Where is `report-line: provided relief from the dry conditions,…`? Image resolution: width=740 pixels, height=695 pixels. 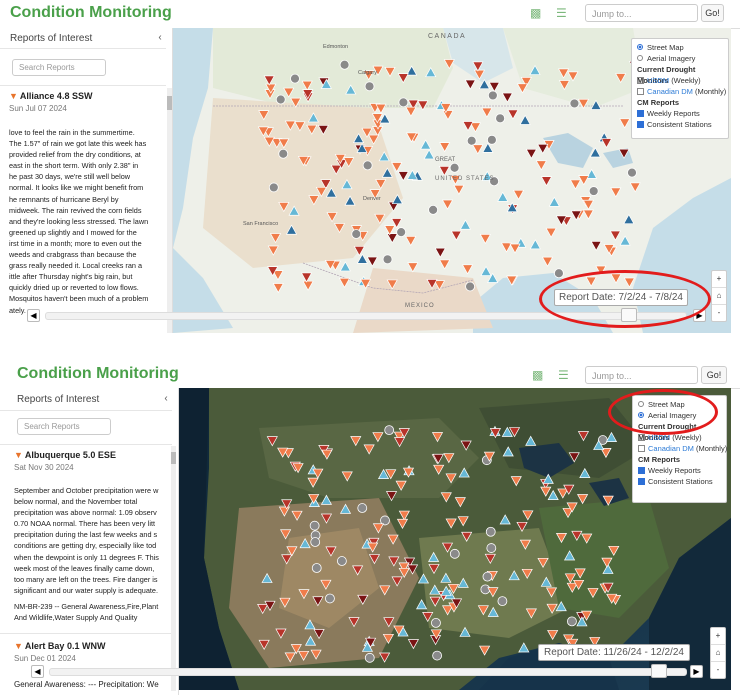
report-line: provided relief from the dry conditions,… is located at coordinates (75, 155).